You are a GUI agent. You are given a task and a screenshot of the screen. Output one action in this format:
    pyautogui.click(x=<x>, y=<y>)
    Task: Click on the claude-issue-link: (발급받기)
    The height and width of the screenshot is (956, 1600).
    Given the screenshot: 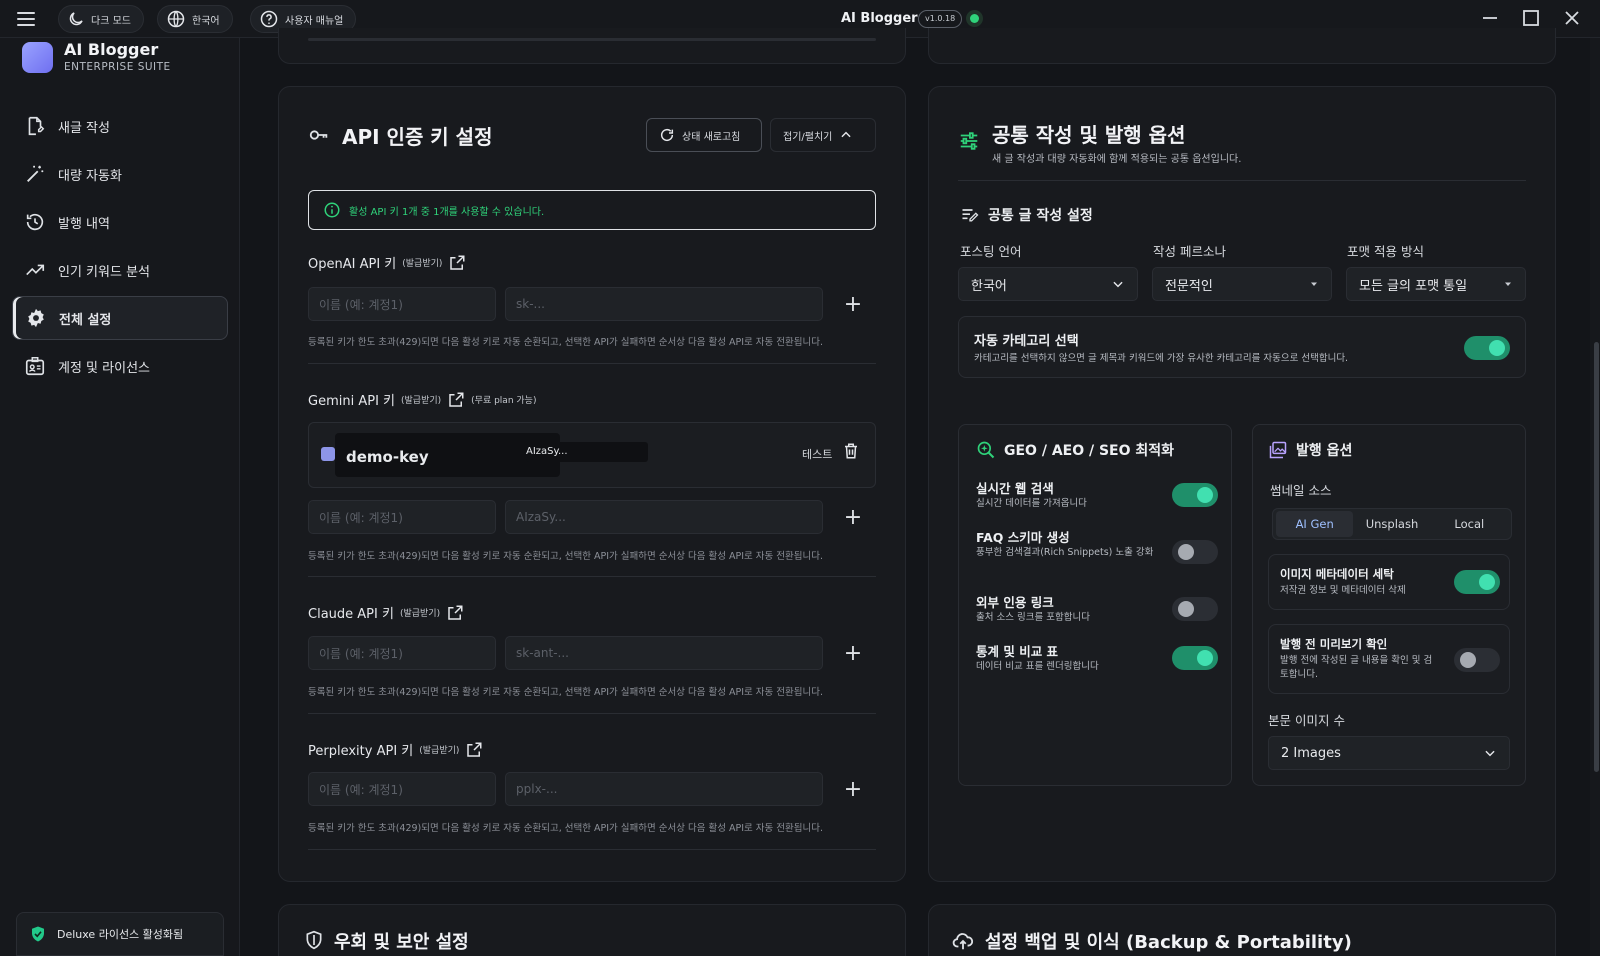 What is the action you would take?
    pyautogui.click(x=420, y=612)
    